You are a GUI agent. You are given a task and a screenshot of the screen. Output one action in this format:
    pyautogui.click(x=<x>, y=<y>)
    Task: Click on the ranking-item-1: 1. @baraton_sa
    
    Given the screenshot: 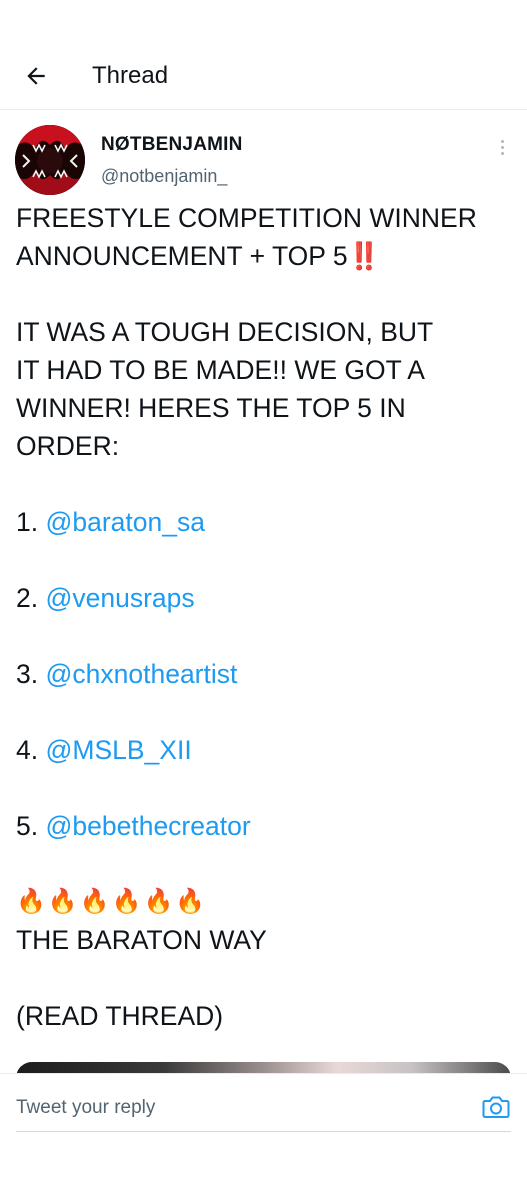 What is the action you would take?
    pyautogui.click(x=110, y=522)
    